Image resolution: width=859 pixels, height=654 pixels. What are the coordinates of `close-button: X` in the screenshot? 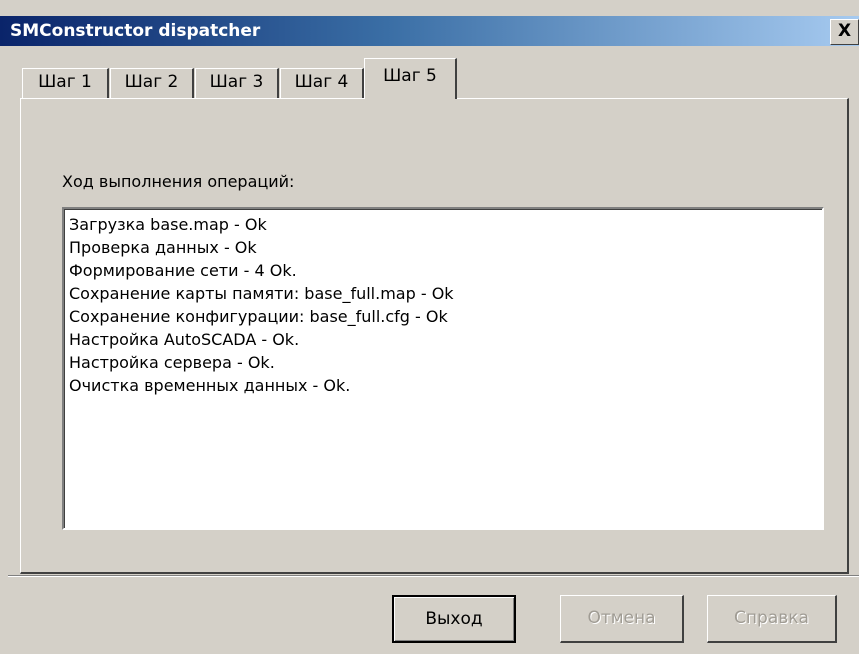 It's located at (844, 32).